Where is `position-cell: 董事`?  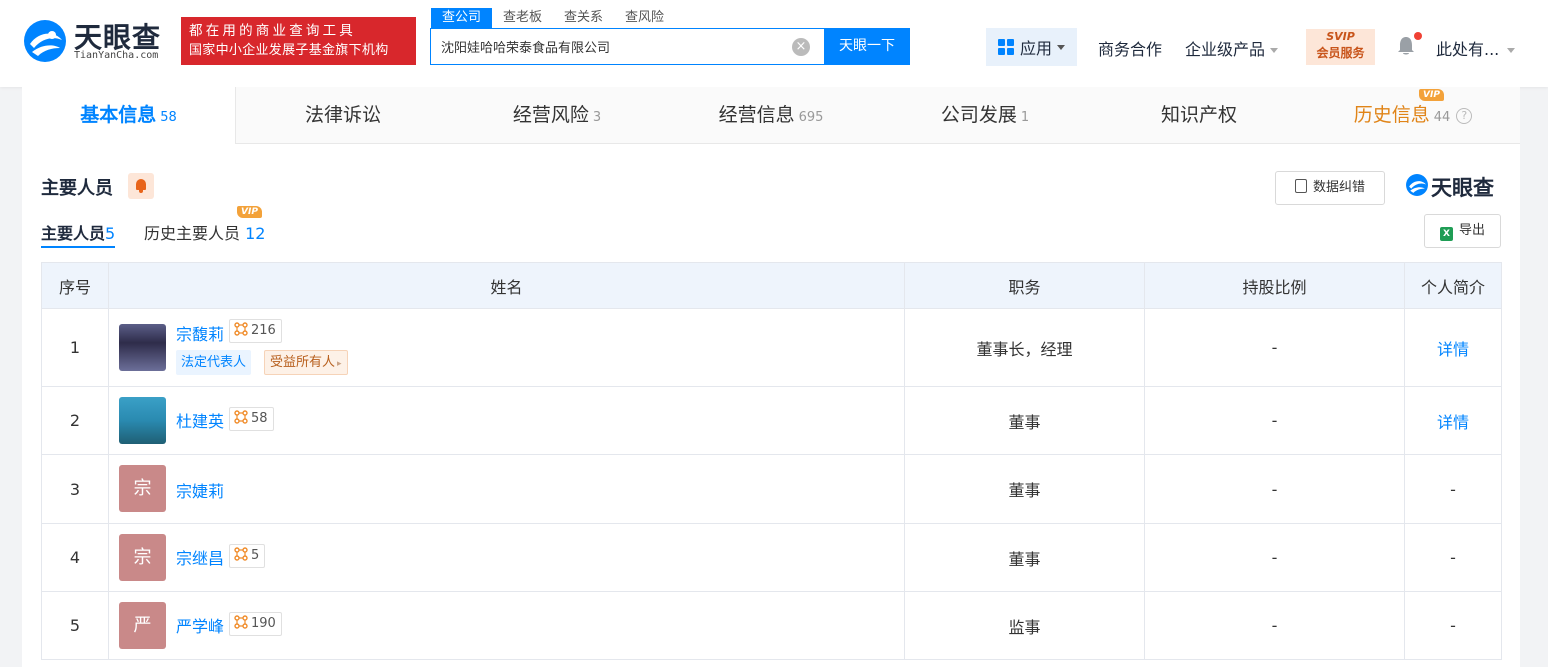 position-cell: 董事 is located at coordinates (1024, 489).